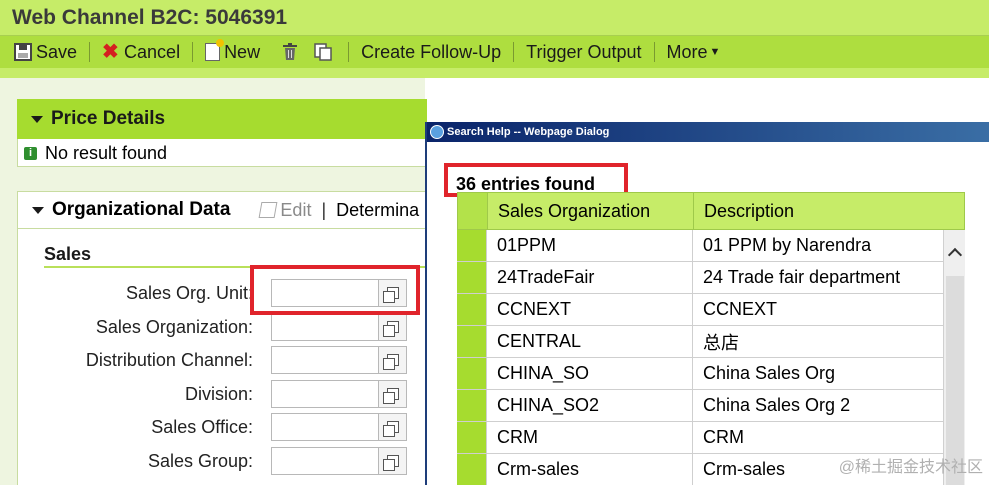 Image resolution: width=989 pixels, height=485 pixels. I want to click on trigger-output-button: Trigger Output, so click(583, 52).